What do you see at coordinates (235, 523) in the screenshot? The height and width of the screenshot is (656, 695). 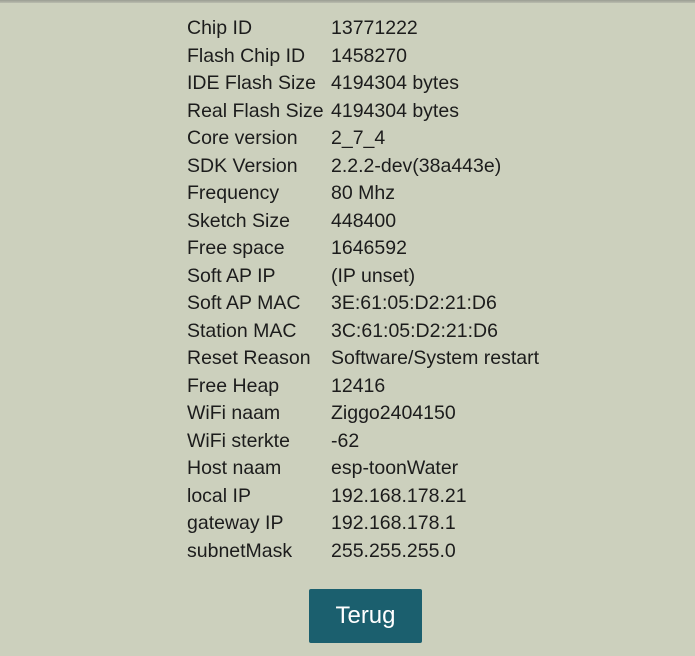 I see `info-label: gateway IP` at bounding box center [235, 523].